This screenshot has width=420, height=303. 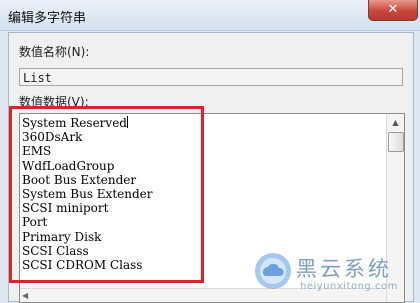 What do you see at coordinates (47, 18) in the screenshot?
I see `window-title: 编辑多字符串` at bounding box center [47, 18].